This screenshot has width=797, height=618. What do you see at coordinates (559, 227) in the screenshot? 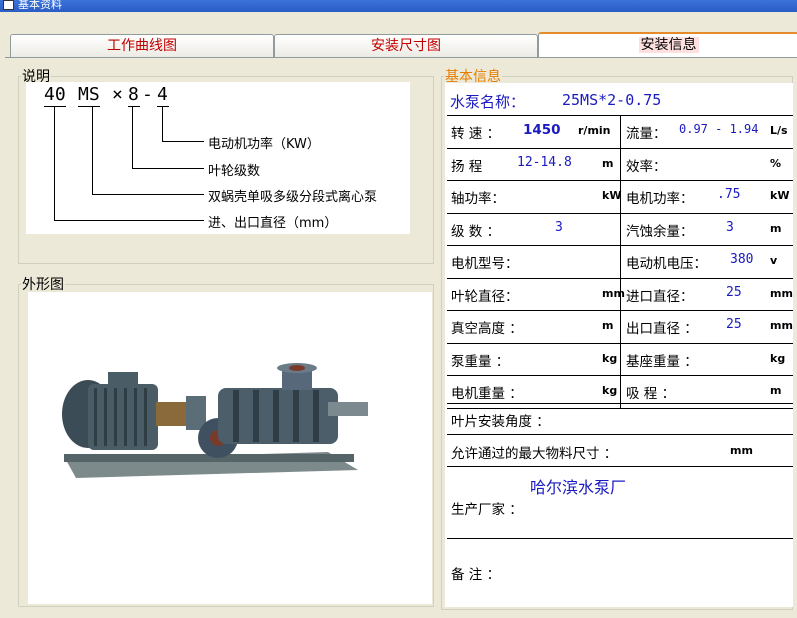
I see `spec-left-value: 3` at bounding box center [559, 227].